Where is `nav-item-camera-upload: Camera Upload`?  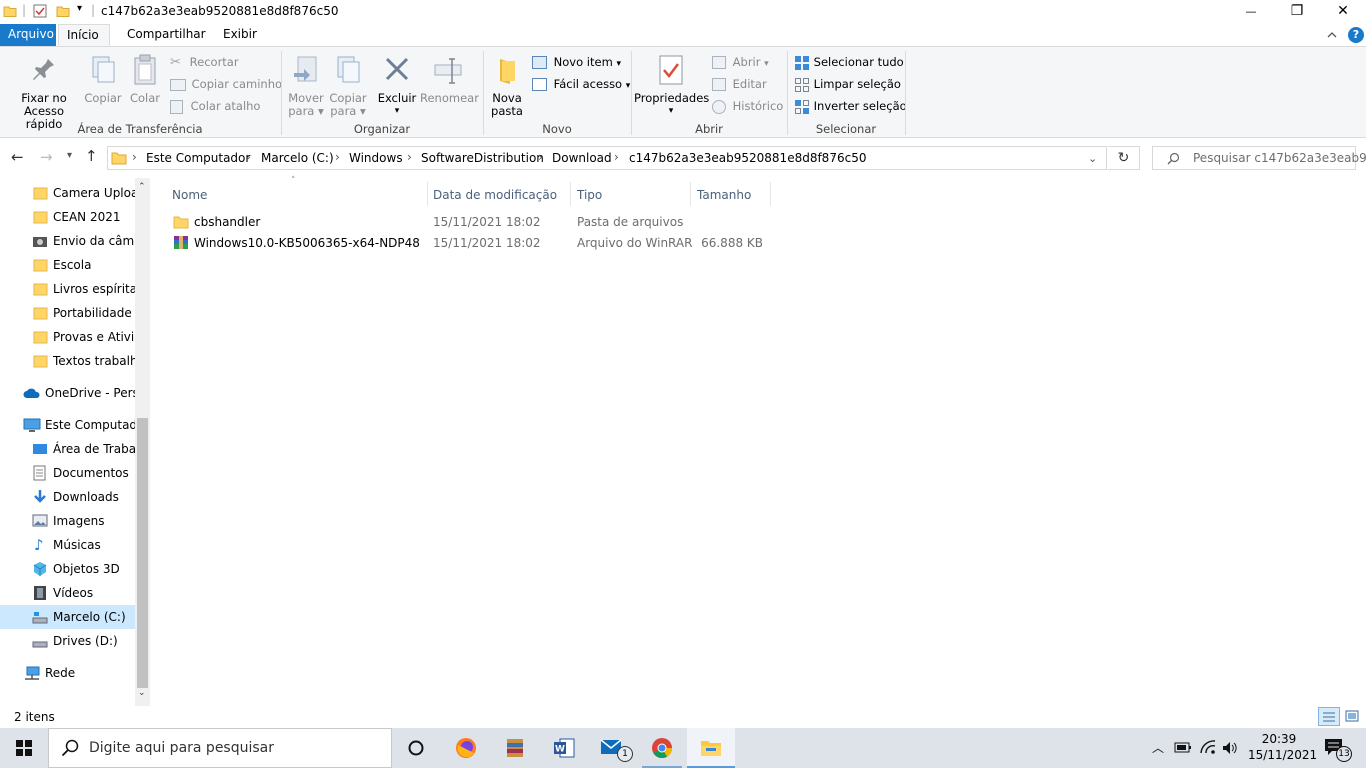
nav-item-camera-upload: Camera Upload is located at coordinates (67, 193).